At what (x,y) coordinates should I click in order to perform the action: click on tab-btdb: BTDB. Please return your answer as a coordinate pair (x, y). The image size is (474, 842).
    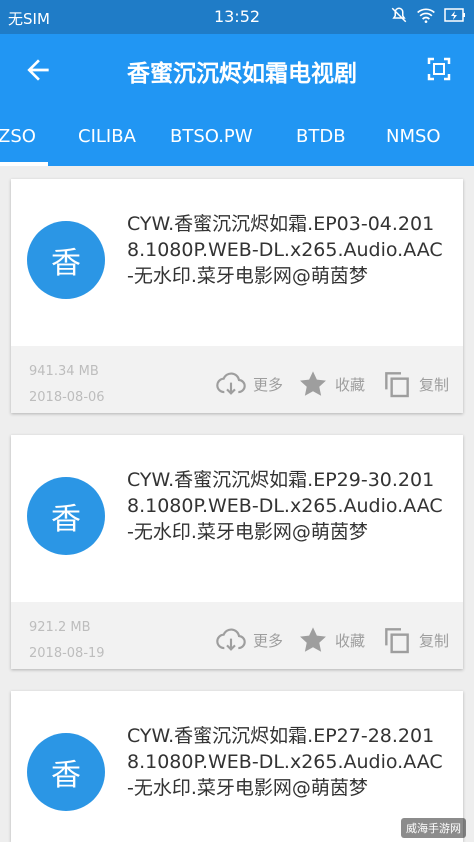
    Looking at the image, I should click on (321, 136).